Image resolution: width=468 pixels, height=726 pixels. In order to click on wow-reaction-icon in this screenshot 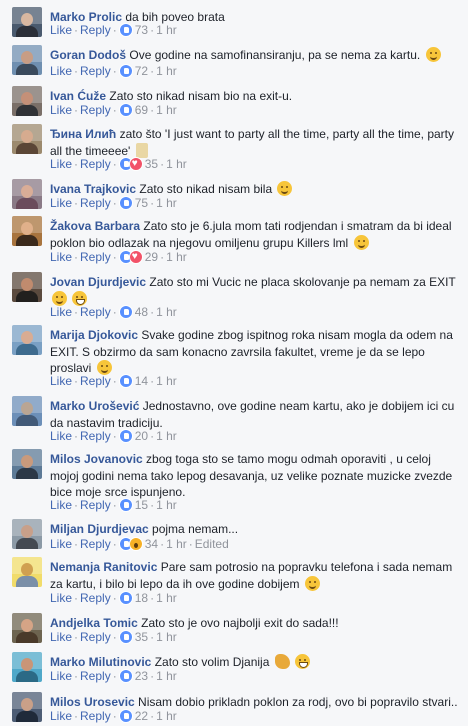, I will do `click(135, 544)`.